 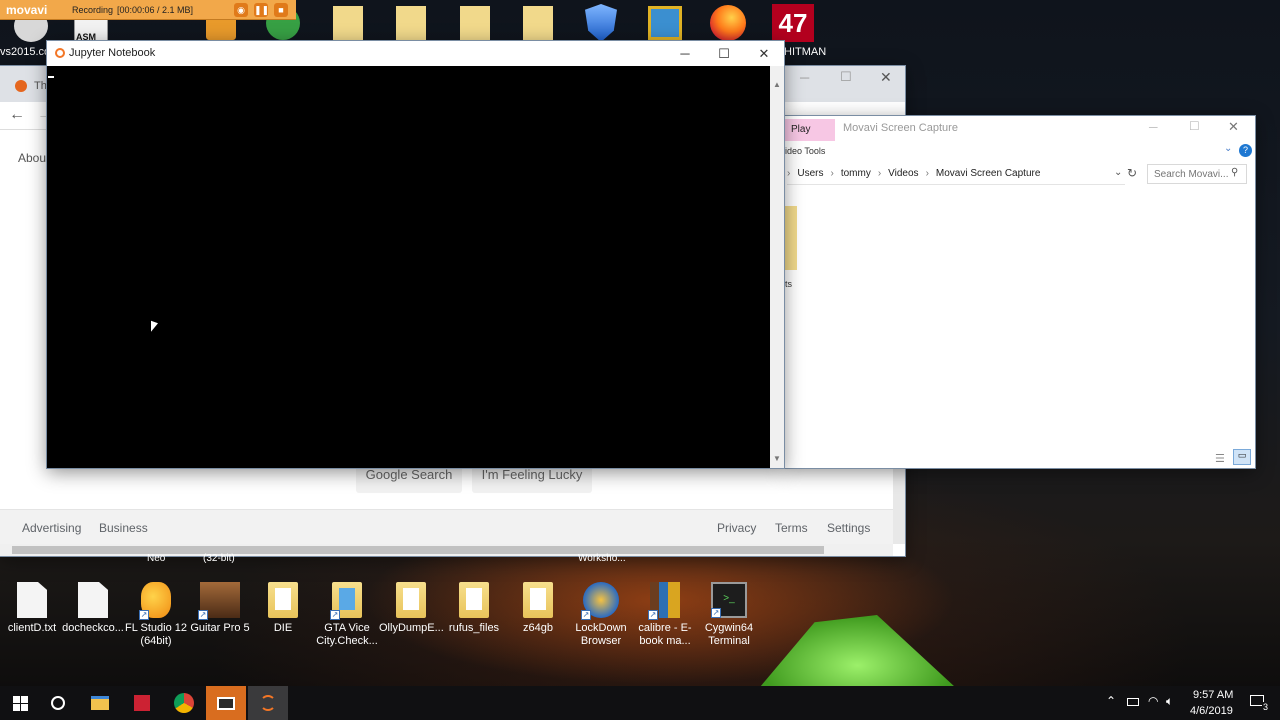 What do you see at coordinates (848, 528) in the screenshot?
I see `footer-settings-link: Settings` at bounding box center [848, 528].